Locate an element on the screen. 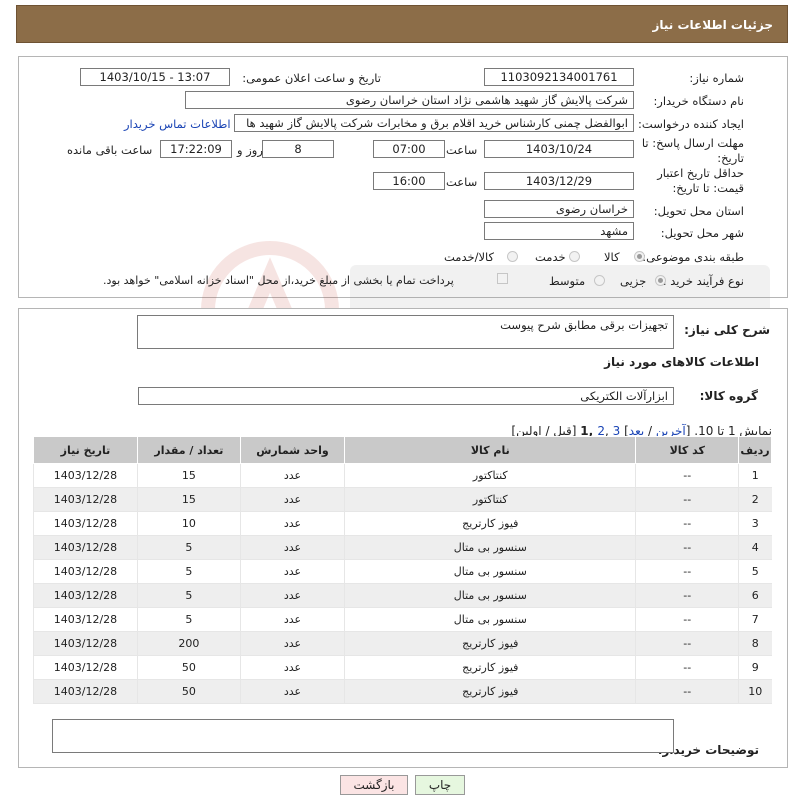 The width and height of the screenshot is (789, 810). col-qty-header: تعداد / مقدار is located at coordinates (188, 450).